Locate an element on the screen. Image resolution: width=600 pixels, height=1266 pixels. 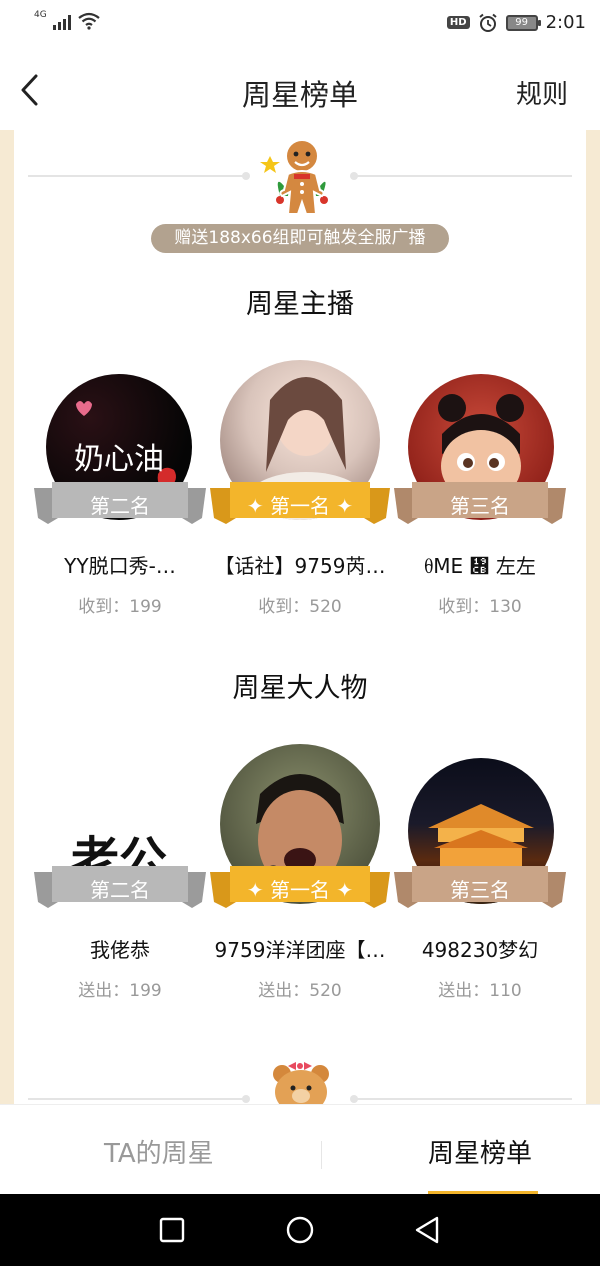
received-count: 收到：130 is located at coordinates (480, 607).